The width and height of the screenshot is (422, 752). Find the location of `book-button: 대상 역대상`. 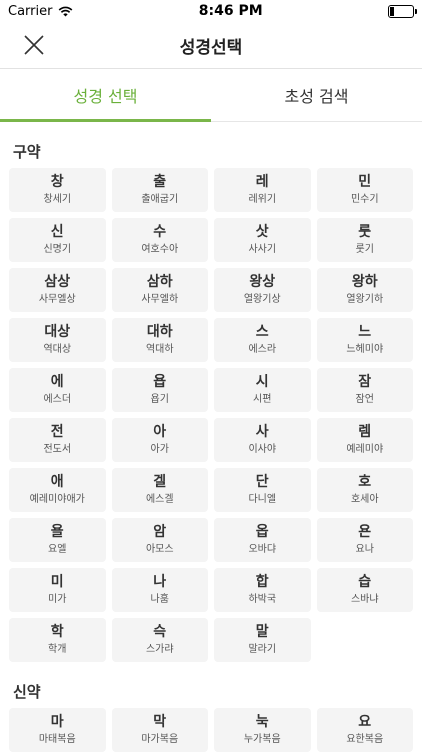

book-button: 대상 역대상 is located at coordinates (57, 340).